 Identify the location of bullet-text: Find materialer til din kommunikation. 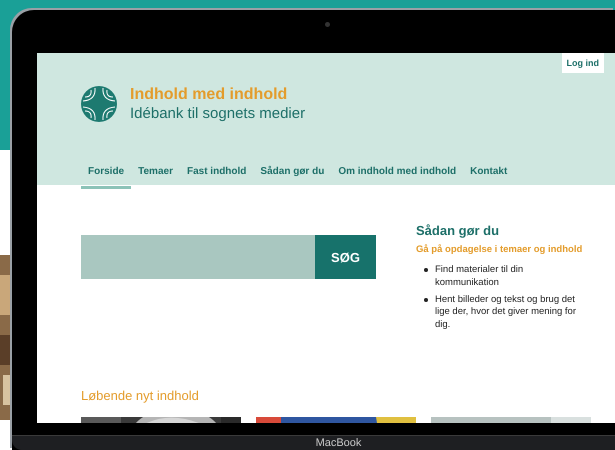
(479, 277).